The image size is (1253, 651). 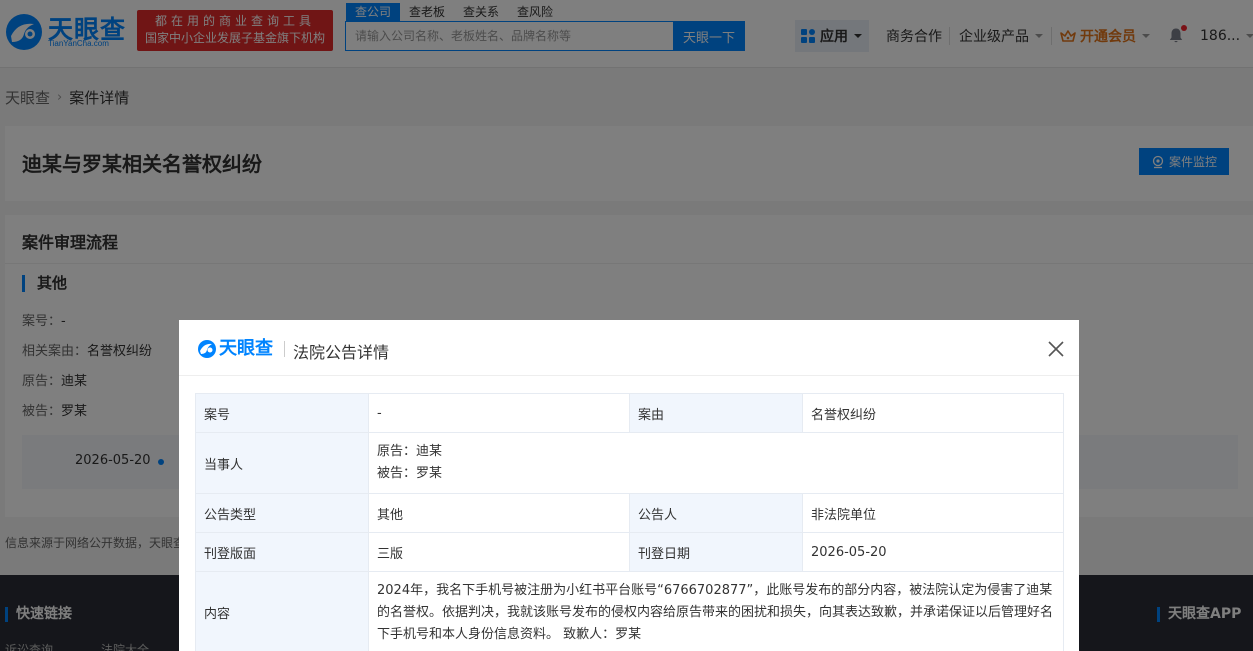 What do you see at coordinates (282, 513) in the screenshot?
I see `notice-type-label: 公告类型` at bounding box center [282, 513].